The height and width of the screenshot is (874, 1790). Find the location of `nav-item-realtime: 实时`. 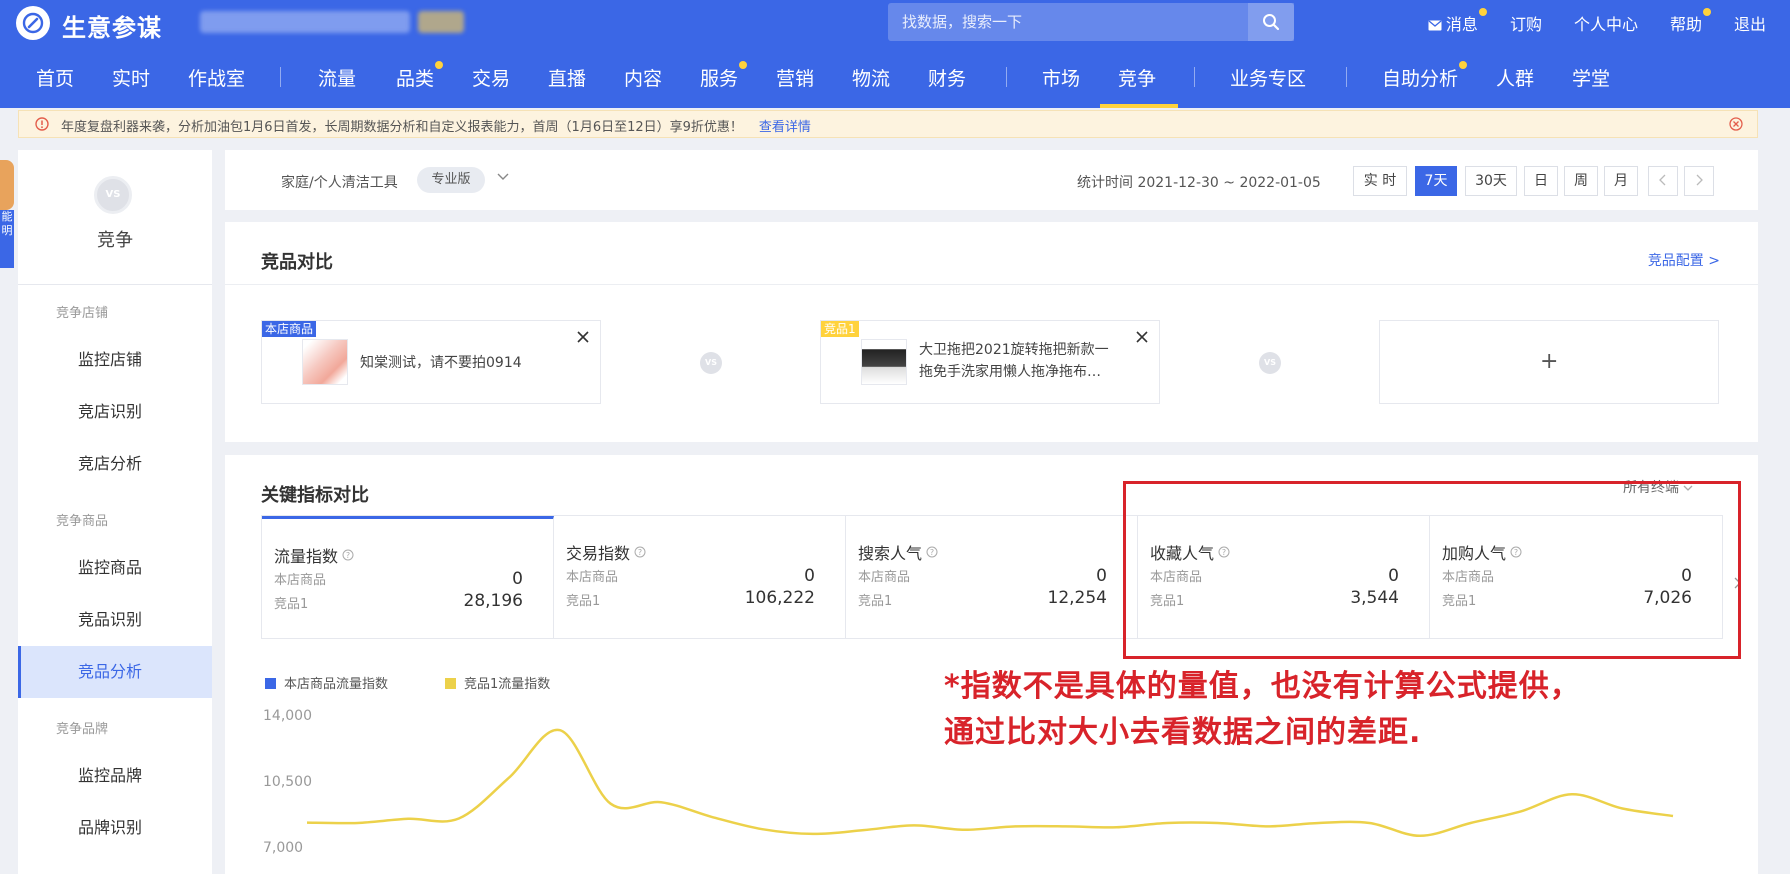

nav-item-realtime: 实时 is located at coordinates (131, 77).